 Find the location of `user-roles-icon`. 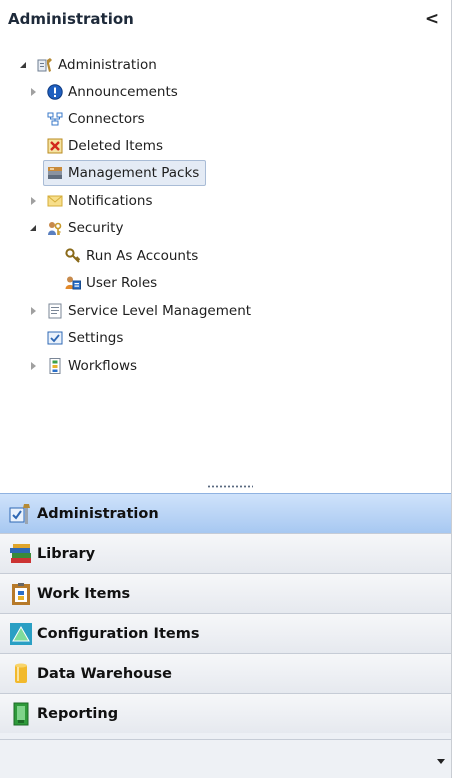

user-roles-icon is located at coordinates (73, 283).